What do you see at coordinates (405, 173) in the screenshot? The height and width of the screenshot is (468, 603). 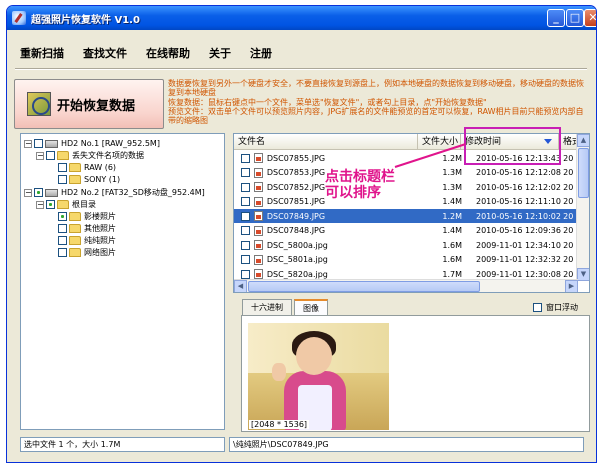 I see `file-row: DSC07853.JPG 1.3M 2010-05-16 12:12:08 20` at bounding box center [405, 173].